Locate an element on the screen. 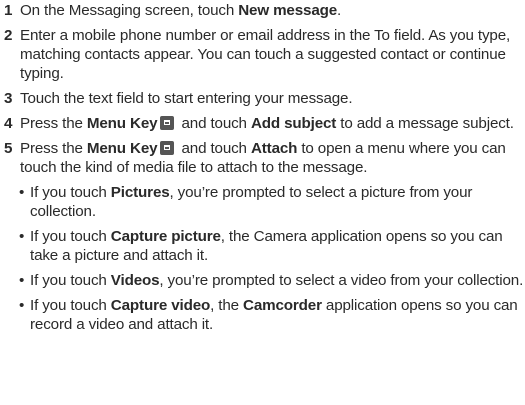 This screenshot has height=405, width=525. capture-picture-term: Capture picture is located at coordinates (165, 236).